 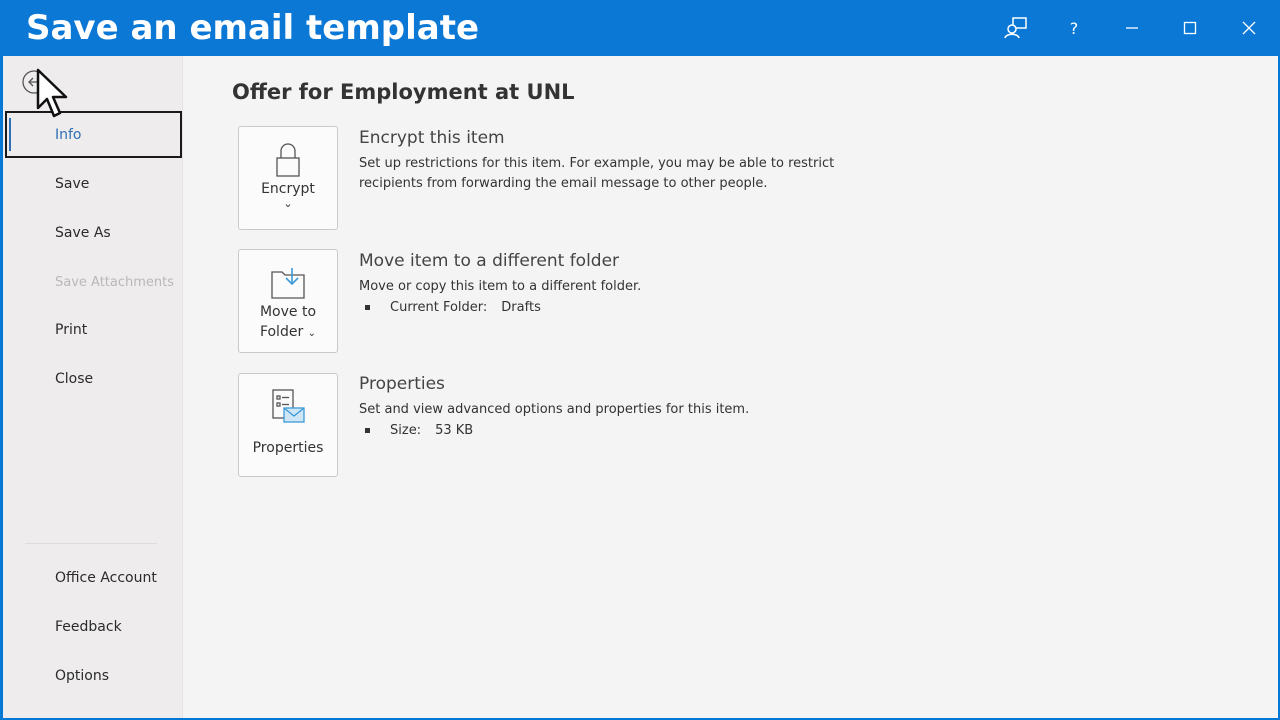 What do you see at coordinates (439, 307) in the screenshot?
I see `current-folder-label: Current Folder:` at bounding box center [439, 307].